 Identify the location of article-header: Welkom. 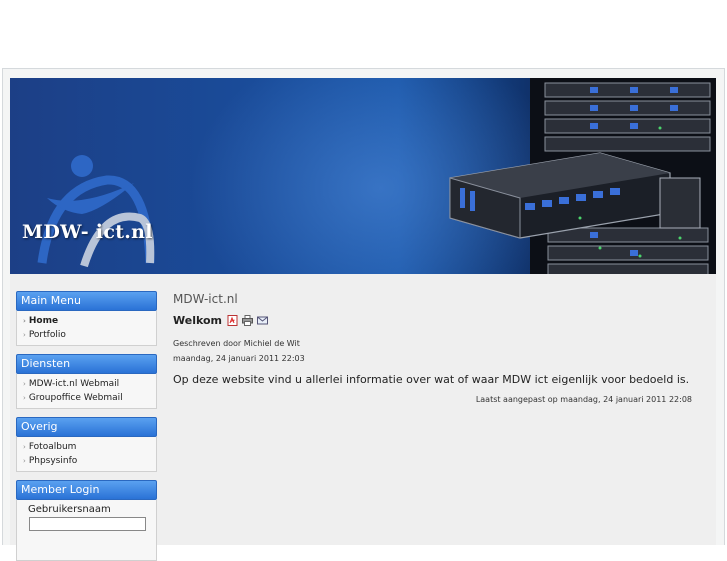
(438, 320).